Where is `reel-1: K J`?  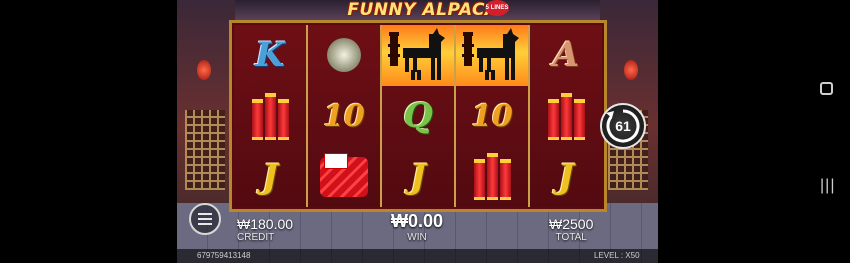 reel-1: K J is located at coordinates (271, 116).